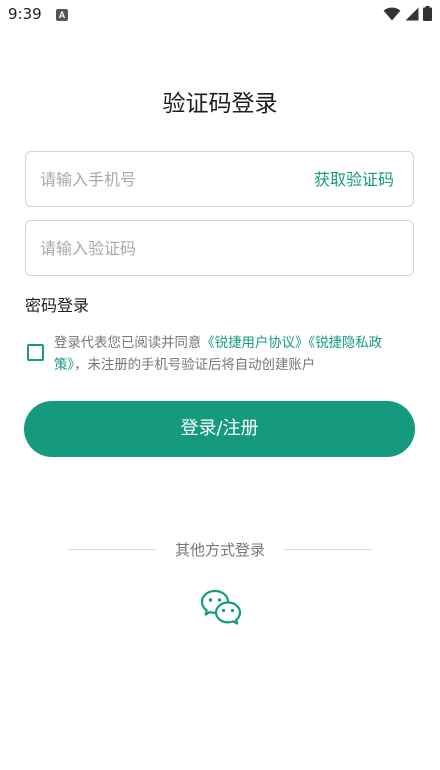 This screenshot has width=440, height=770. Describe the element at coordinates (219, 429) in the screenshot. I see `login-register-button: 登录/注册` at that location.